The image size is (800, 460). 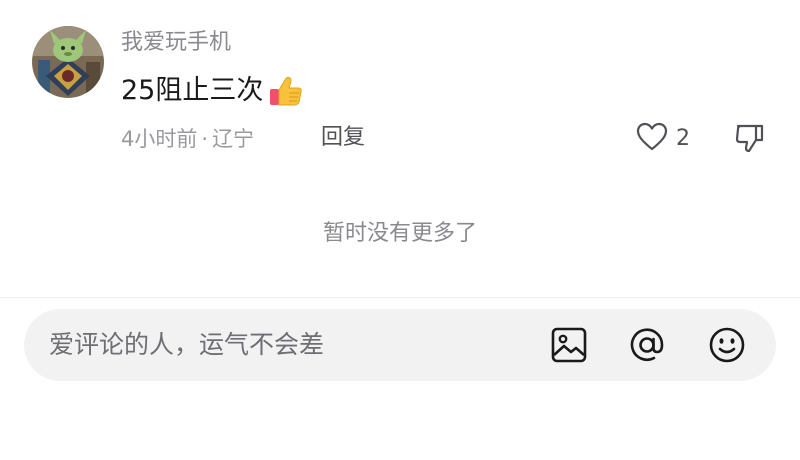 I want to click on avatar-image, so click(x=68, y=62).